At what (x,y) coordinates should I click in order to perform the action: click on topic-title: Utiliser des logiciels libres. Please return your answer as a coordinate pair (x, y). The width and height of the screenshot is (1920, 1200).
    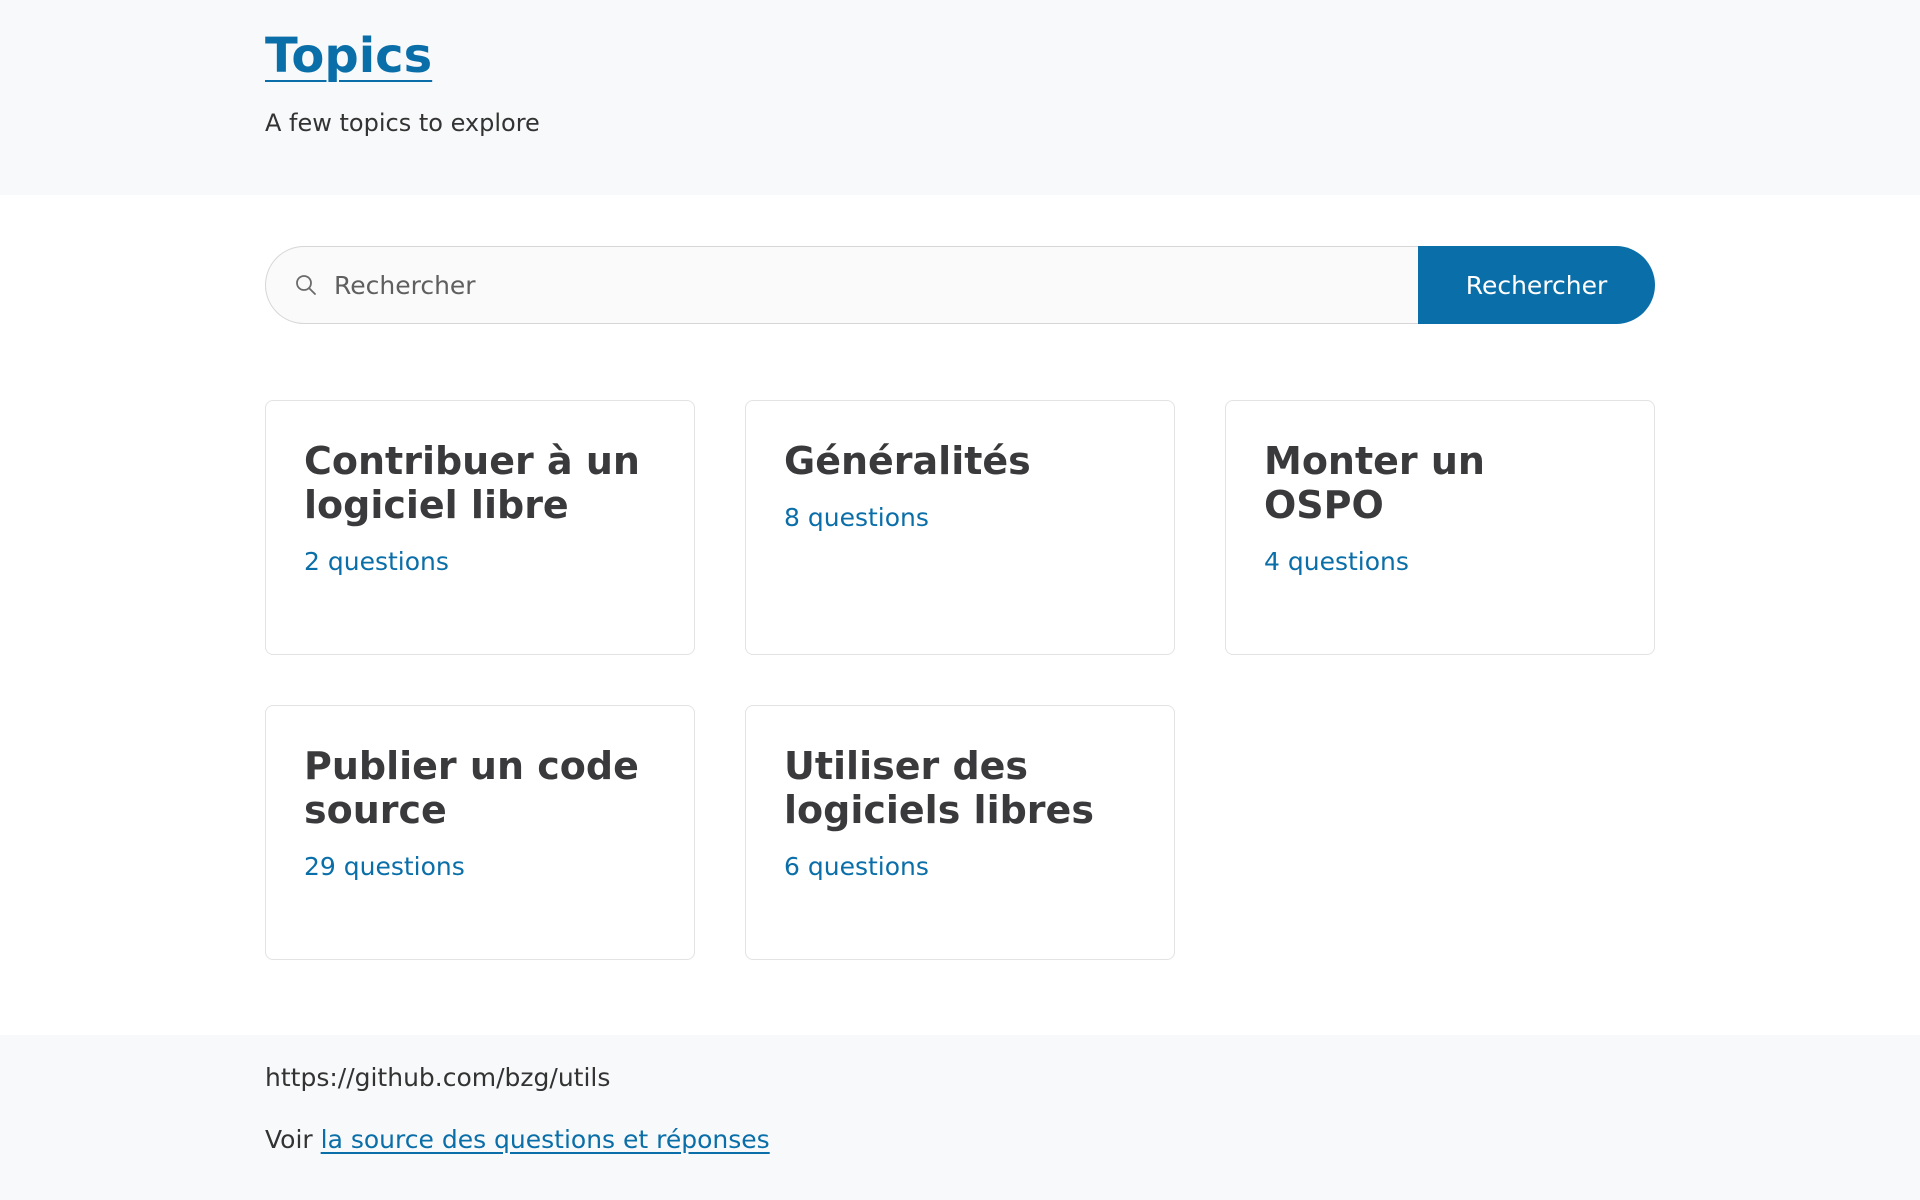
    Looking at the image, I should click on (939, 788).